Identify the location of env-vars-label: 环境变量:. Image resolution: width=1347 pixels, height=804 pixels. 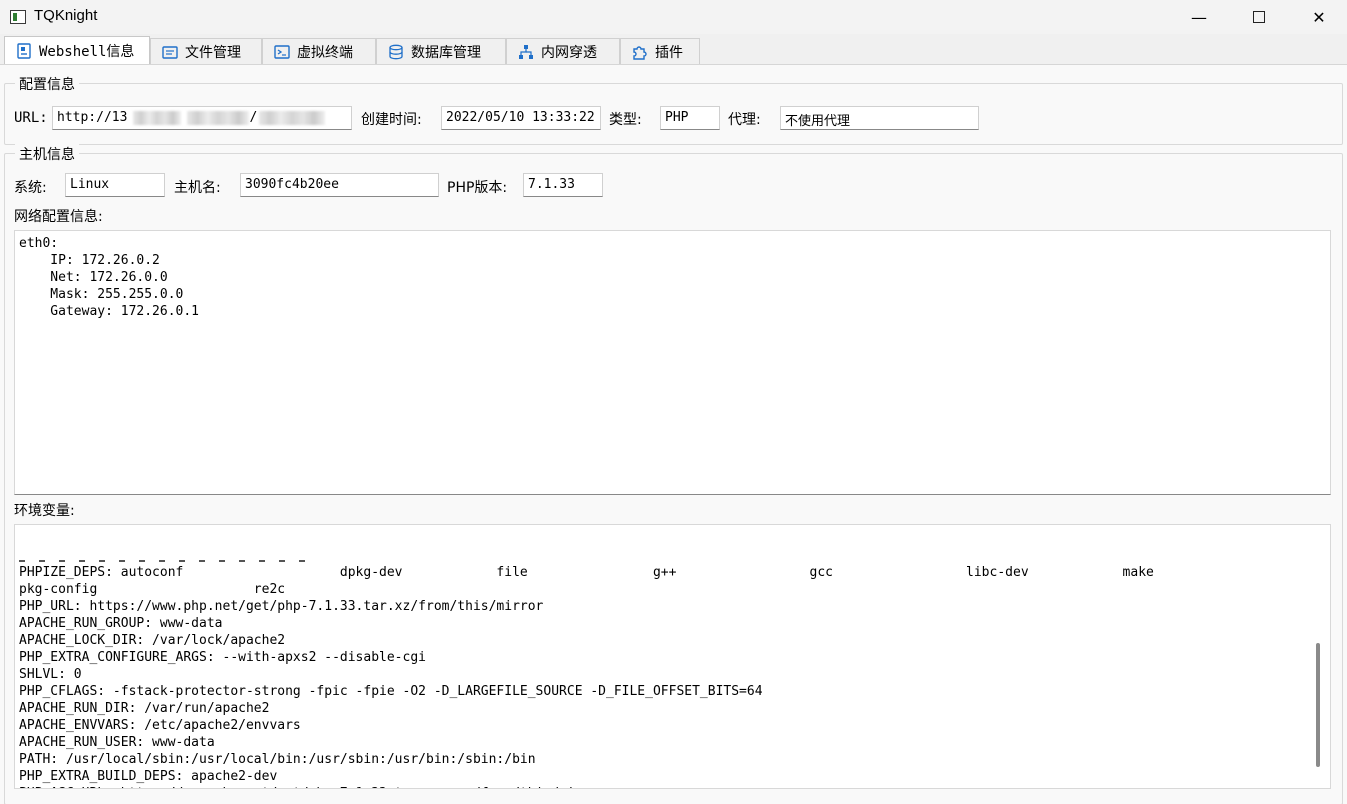
(44, 511).